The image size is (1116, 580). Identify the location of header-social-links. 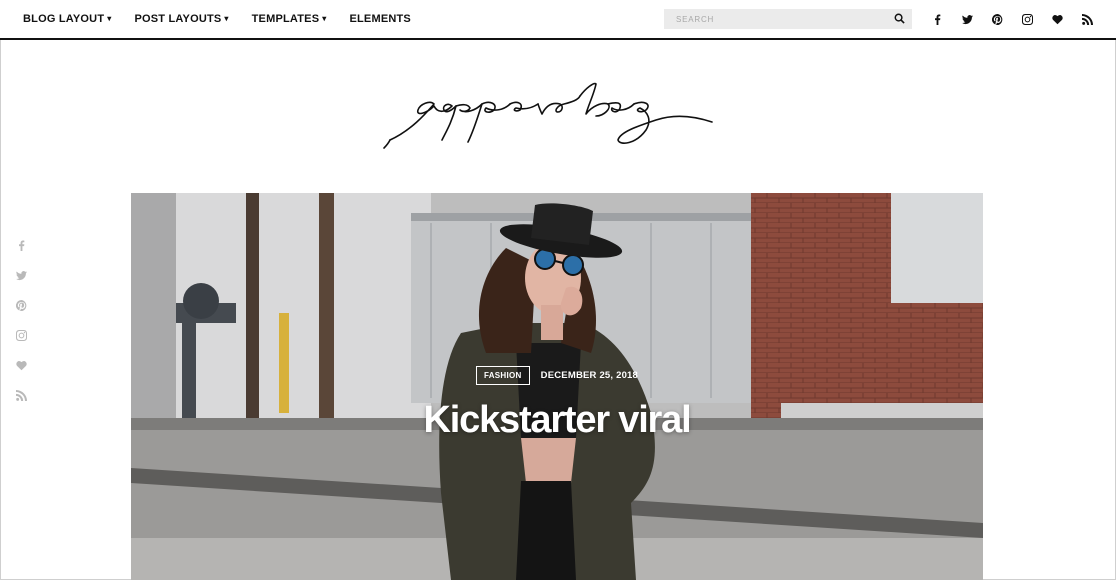
(1012, 19).